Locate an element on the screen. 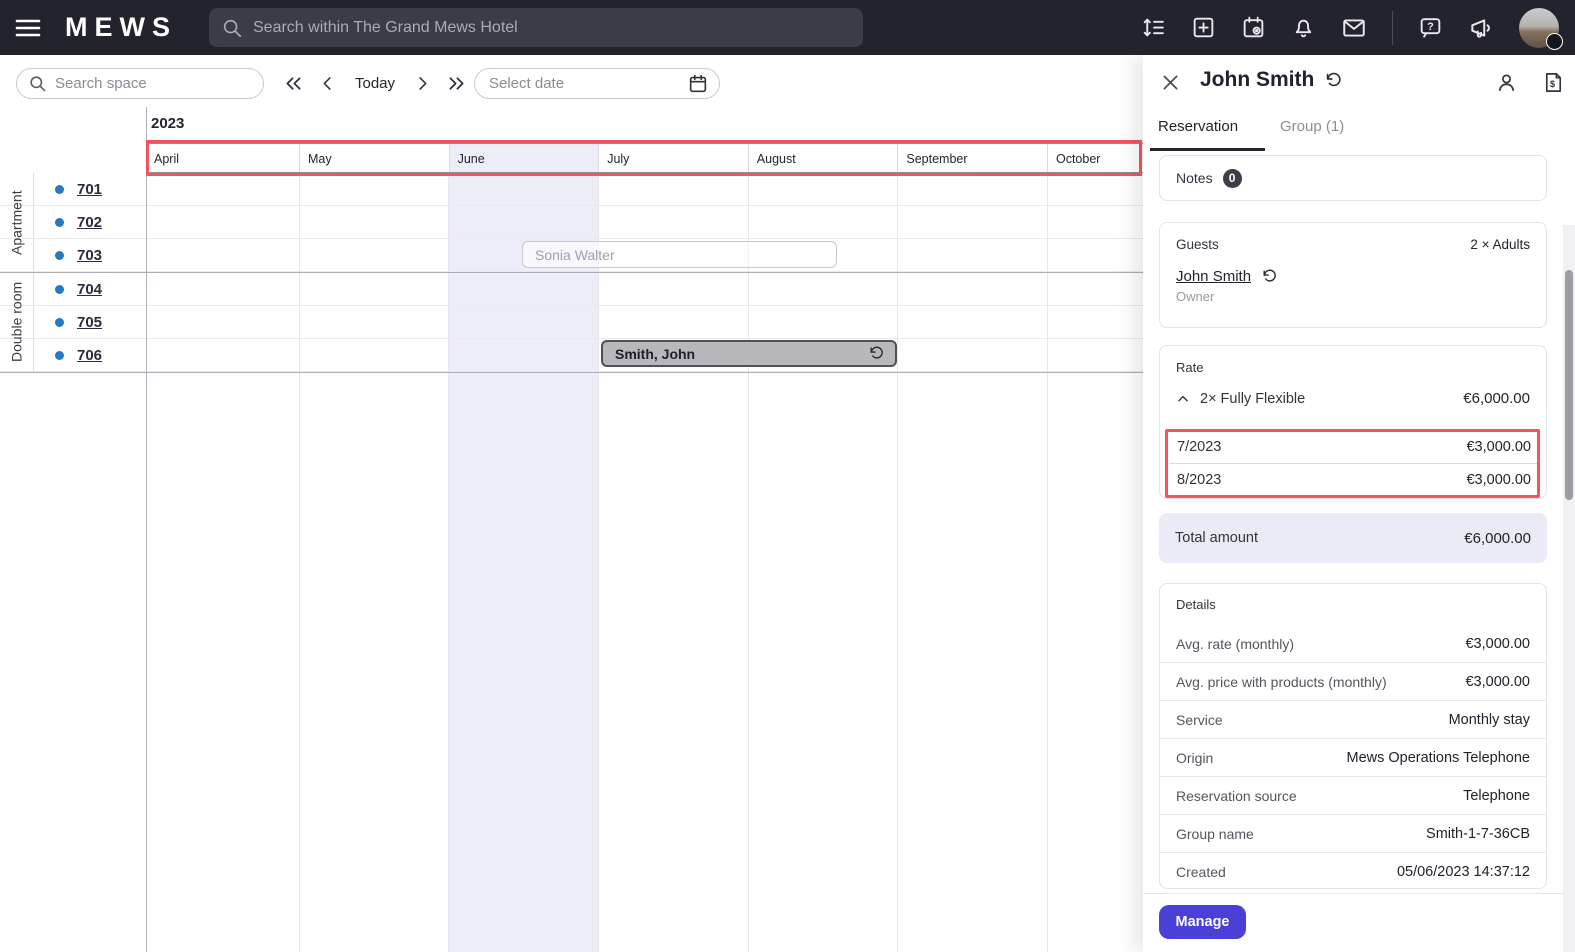  rate-amount: €6,000.00 is located at coordinates (1496, 398).